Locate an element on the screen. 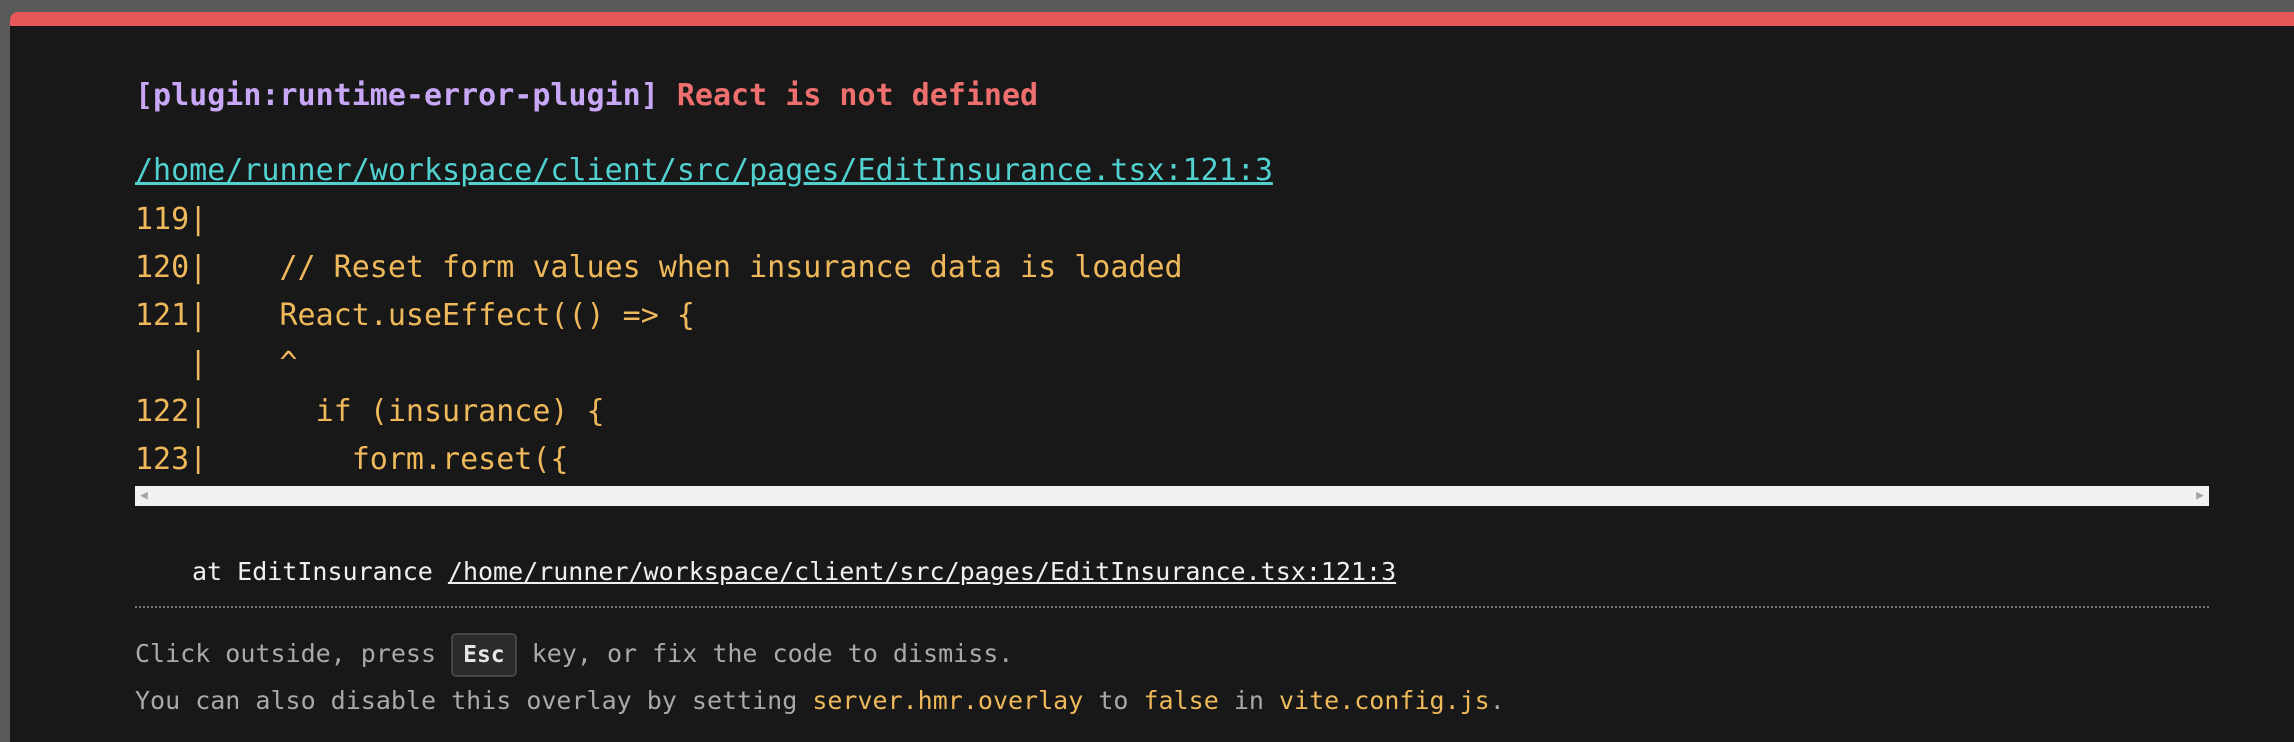 This screenshot has width=2294, height=742. plugin-name: [plugin:runtime-error-plugin] is located at coordinates (397, 95).